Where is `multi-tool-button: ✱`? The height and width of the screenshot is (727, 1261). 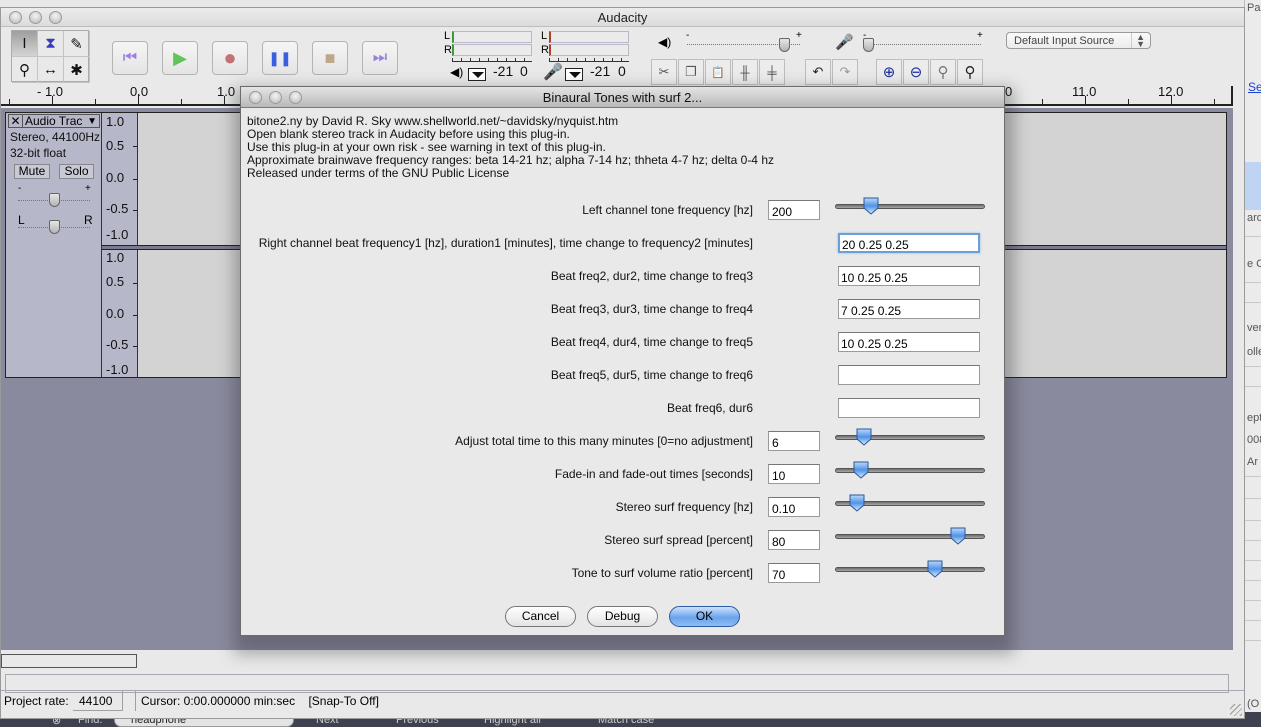
multi-tool-button: ✱ is located at coordinates (77, 70).